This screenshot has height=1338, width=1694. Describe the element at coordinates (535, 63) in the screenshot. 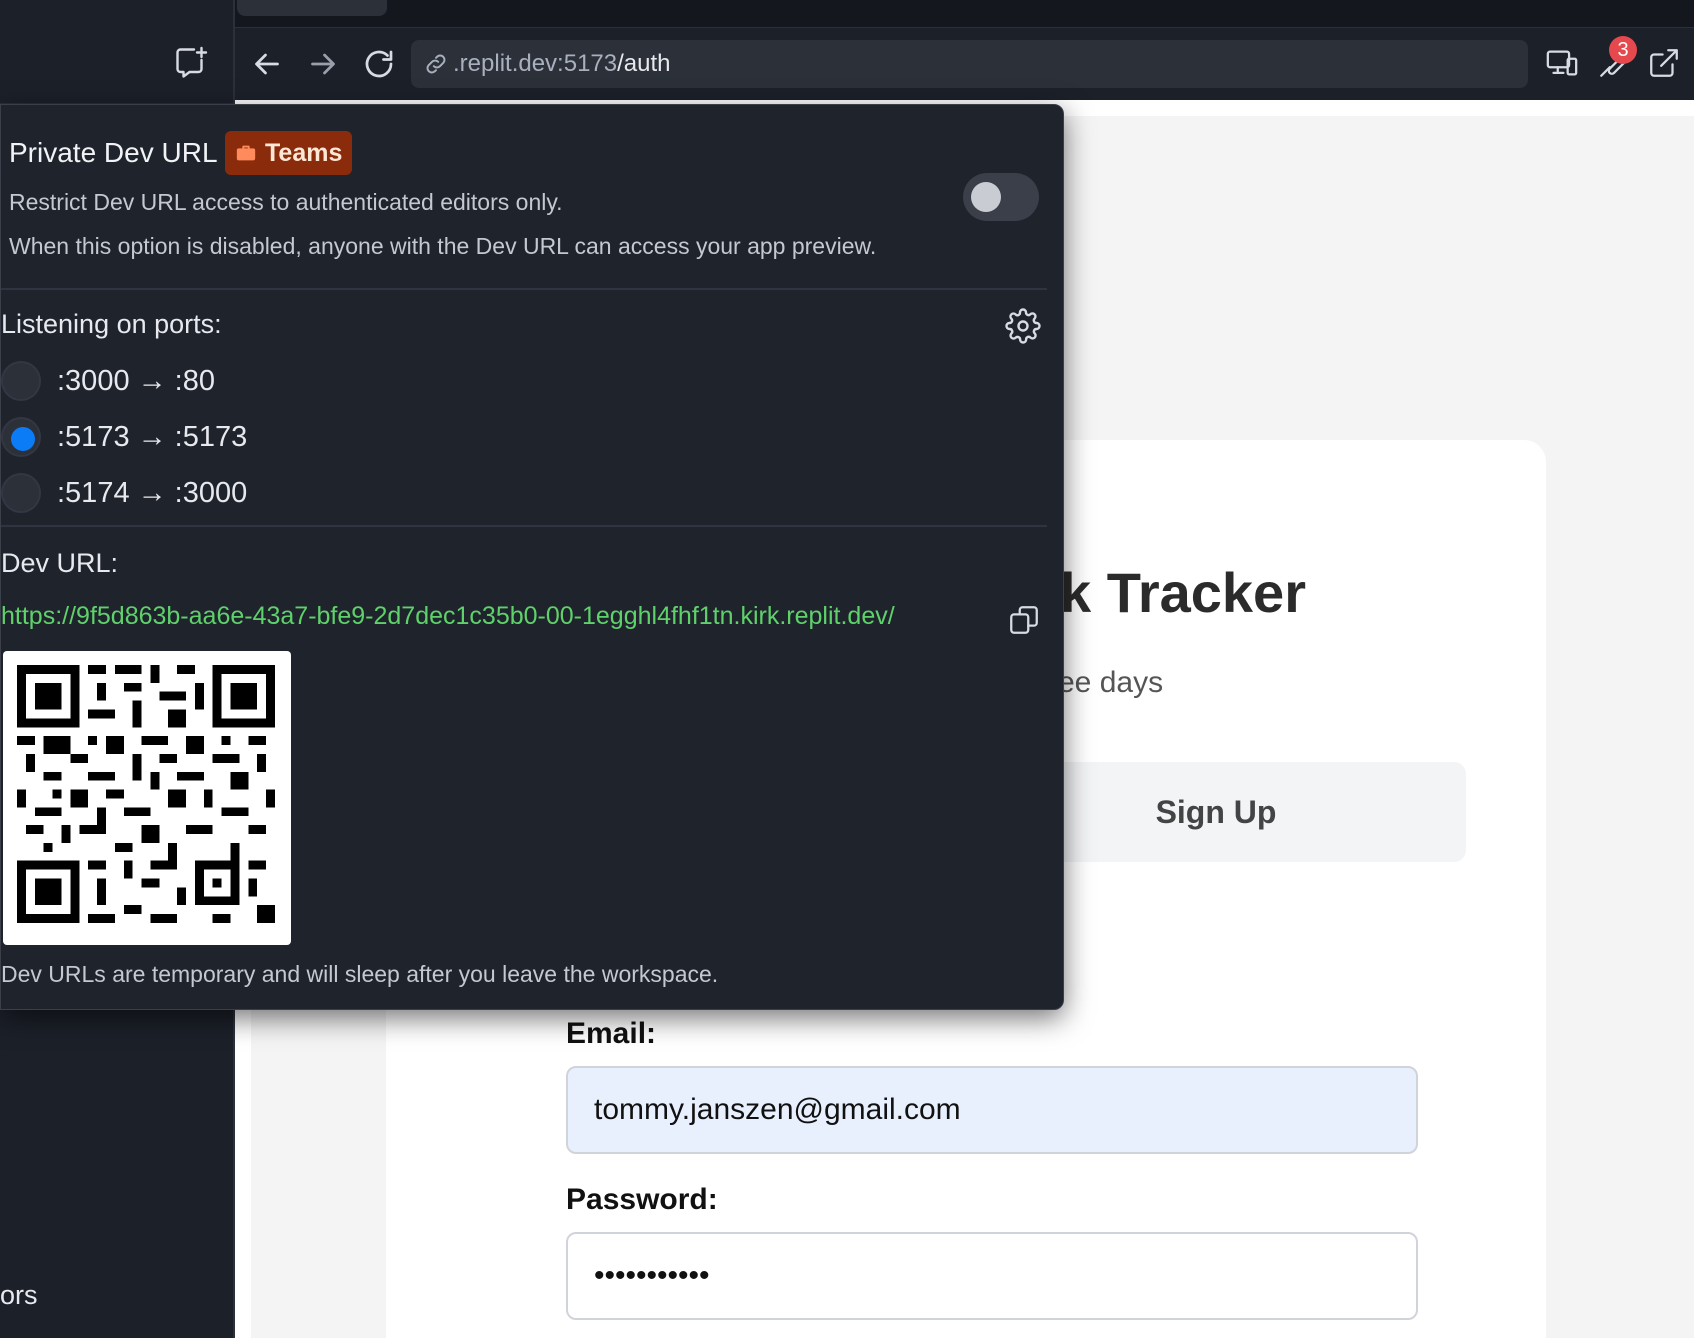

I see `url-host: .replit.dev:5173` at that location.